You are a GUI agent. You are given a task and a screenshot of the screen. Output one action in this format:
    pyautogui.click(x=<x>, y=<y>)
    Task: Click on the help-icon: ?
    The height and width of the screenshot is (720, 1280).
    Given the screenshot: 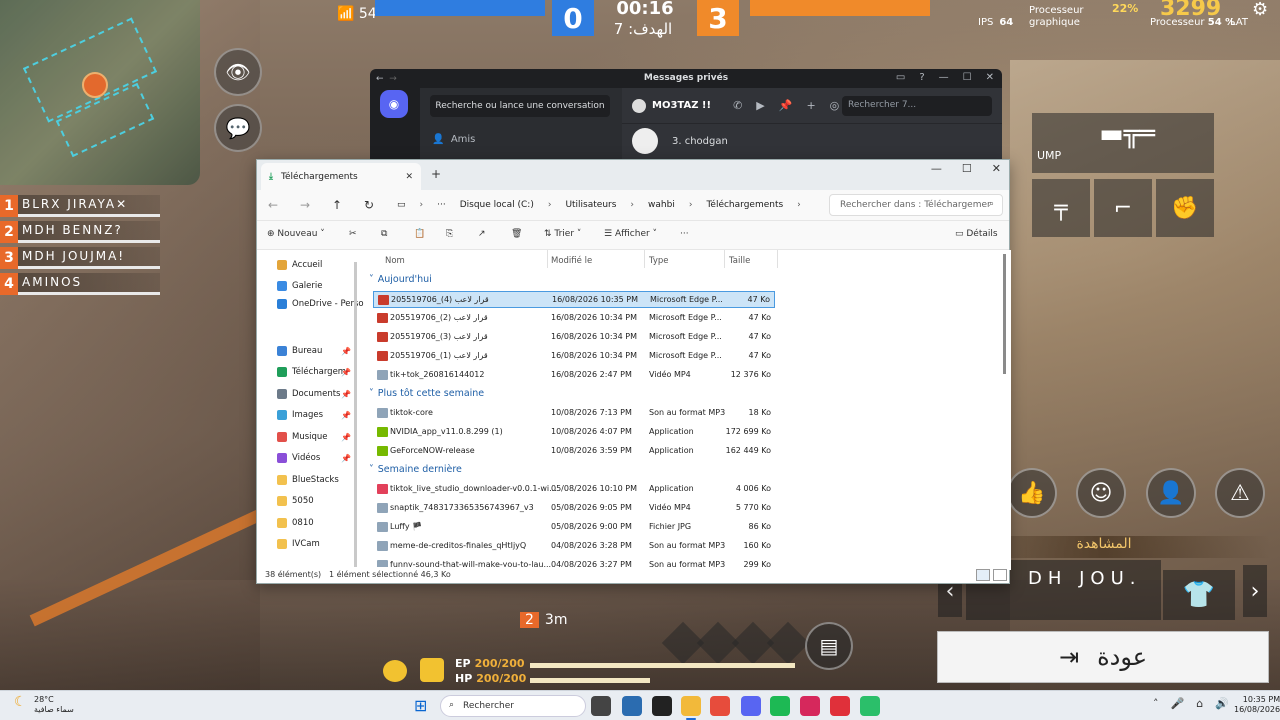 What is the action you would take?
    pyautogui.click(x=921, y=77)
    